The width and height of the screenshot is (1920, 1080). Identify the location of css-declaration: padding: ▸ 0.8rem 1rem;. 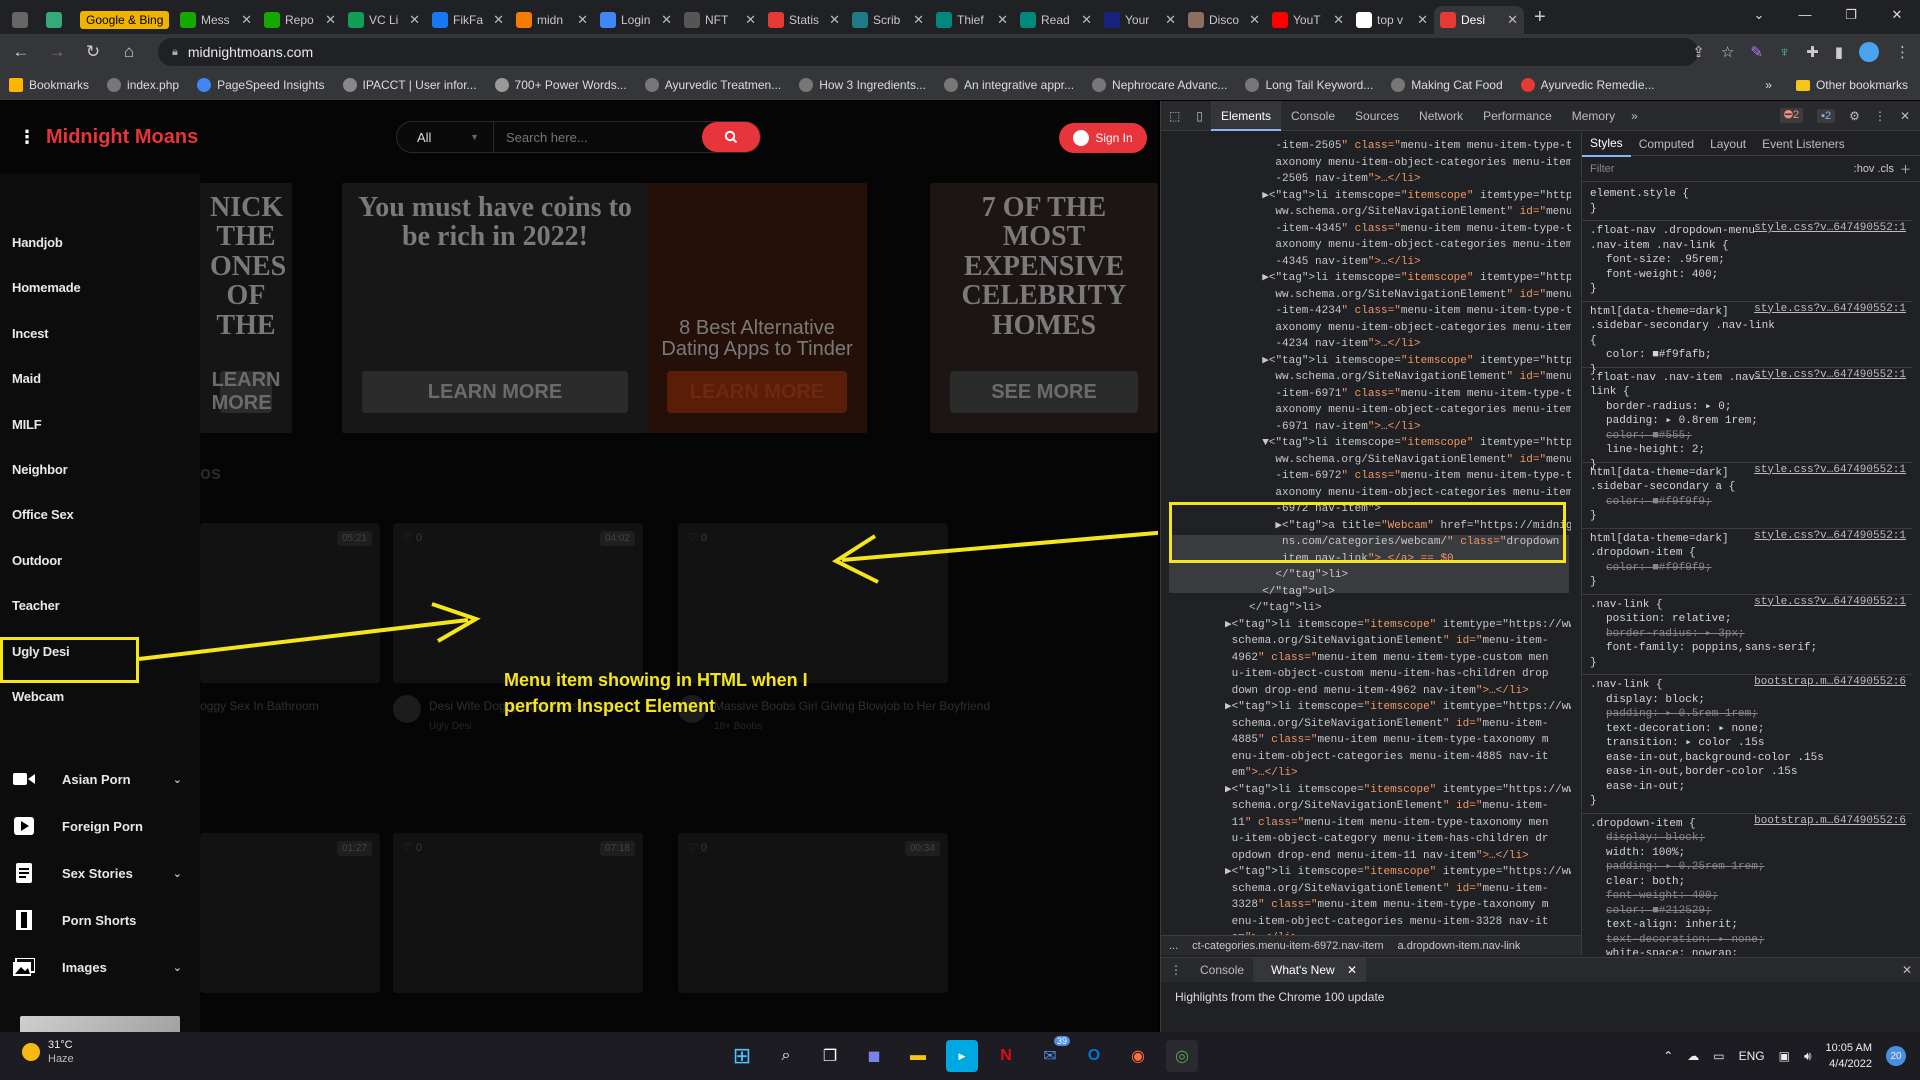
(1751, 421).